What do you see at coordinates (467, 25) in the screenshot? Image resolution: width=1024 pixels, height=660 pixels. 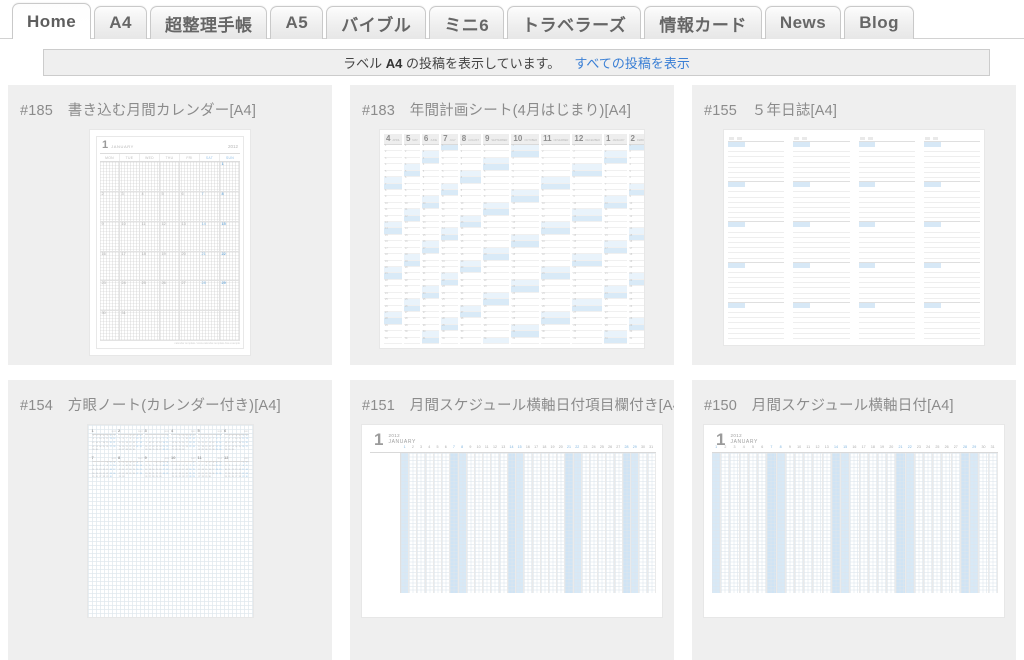 I see `tab-label: ミニ6` at bounding box center [467, 25].